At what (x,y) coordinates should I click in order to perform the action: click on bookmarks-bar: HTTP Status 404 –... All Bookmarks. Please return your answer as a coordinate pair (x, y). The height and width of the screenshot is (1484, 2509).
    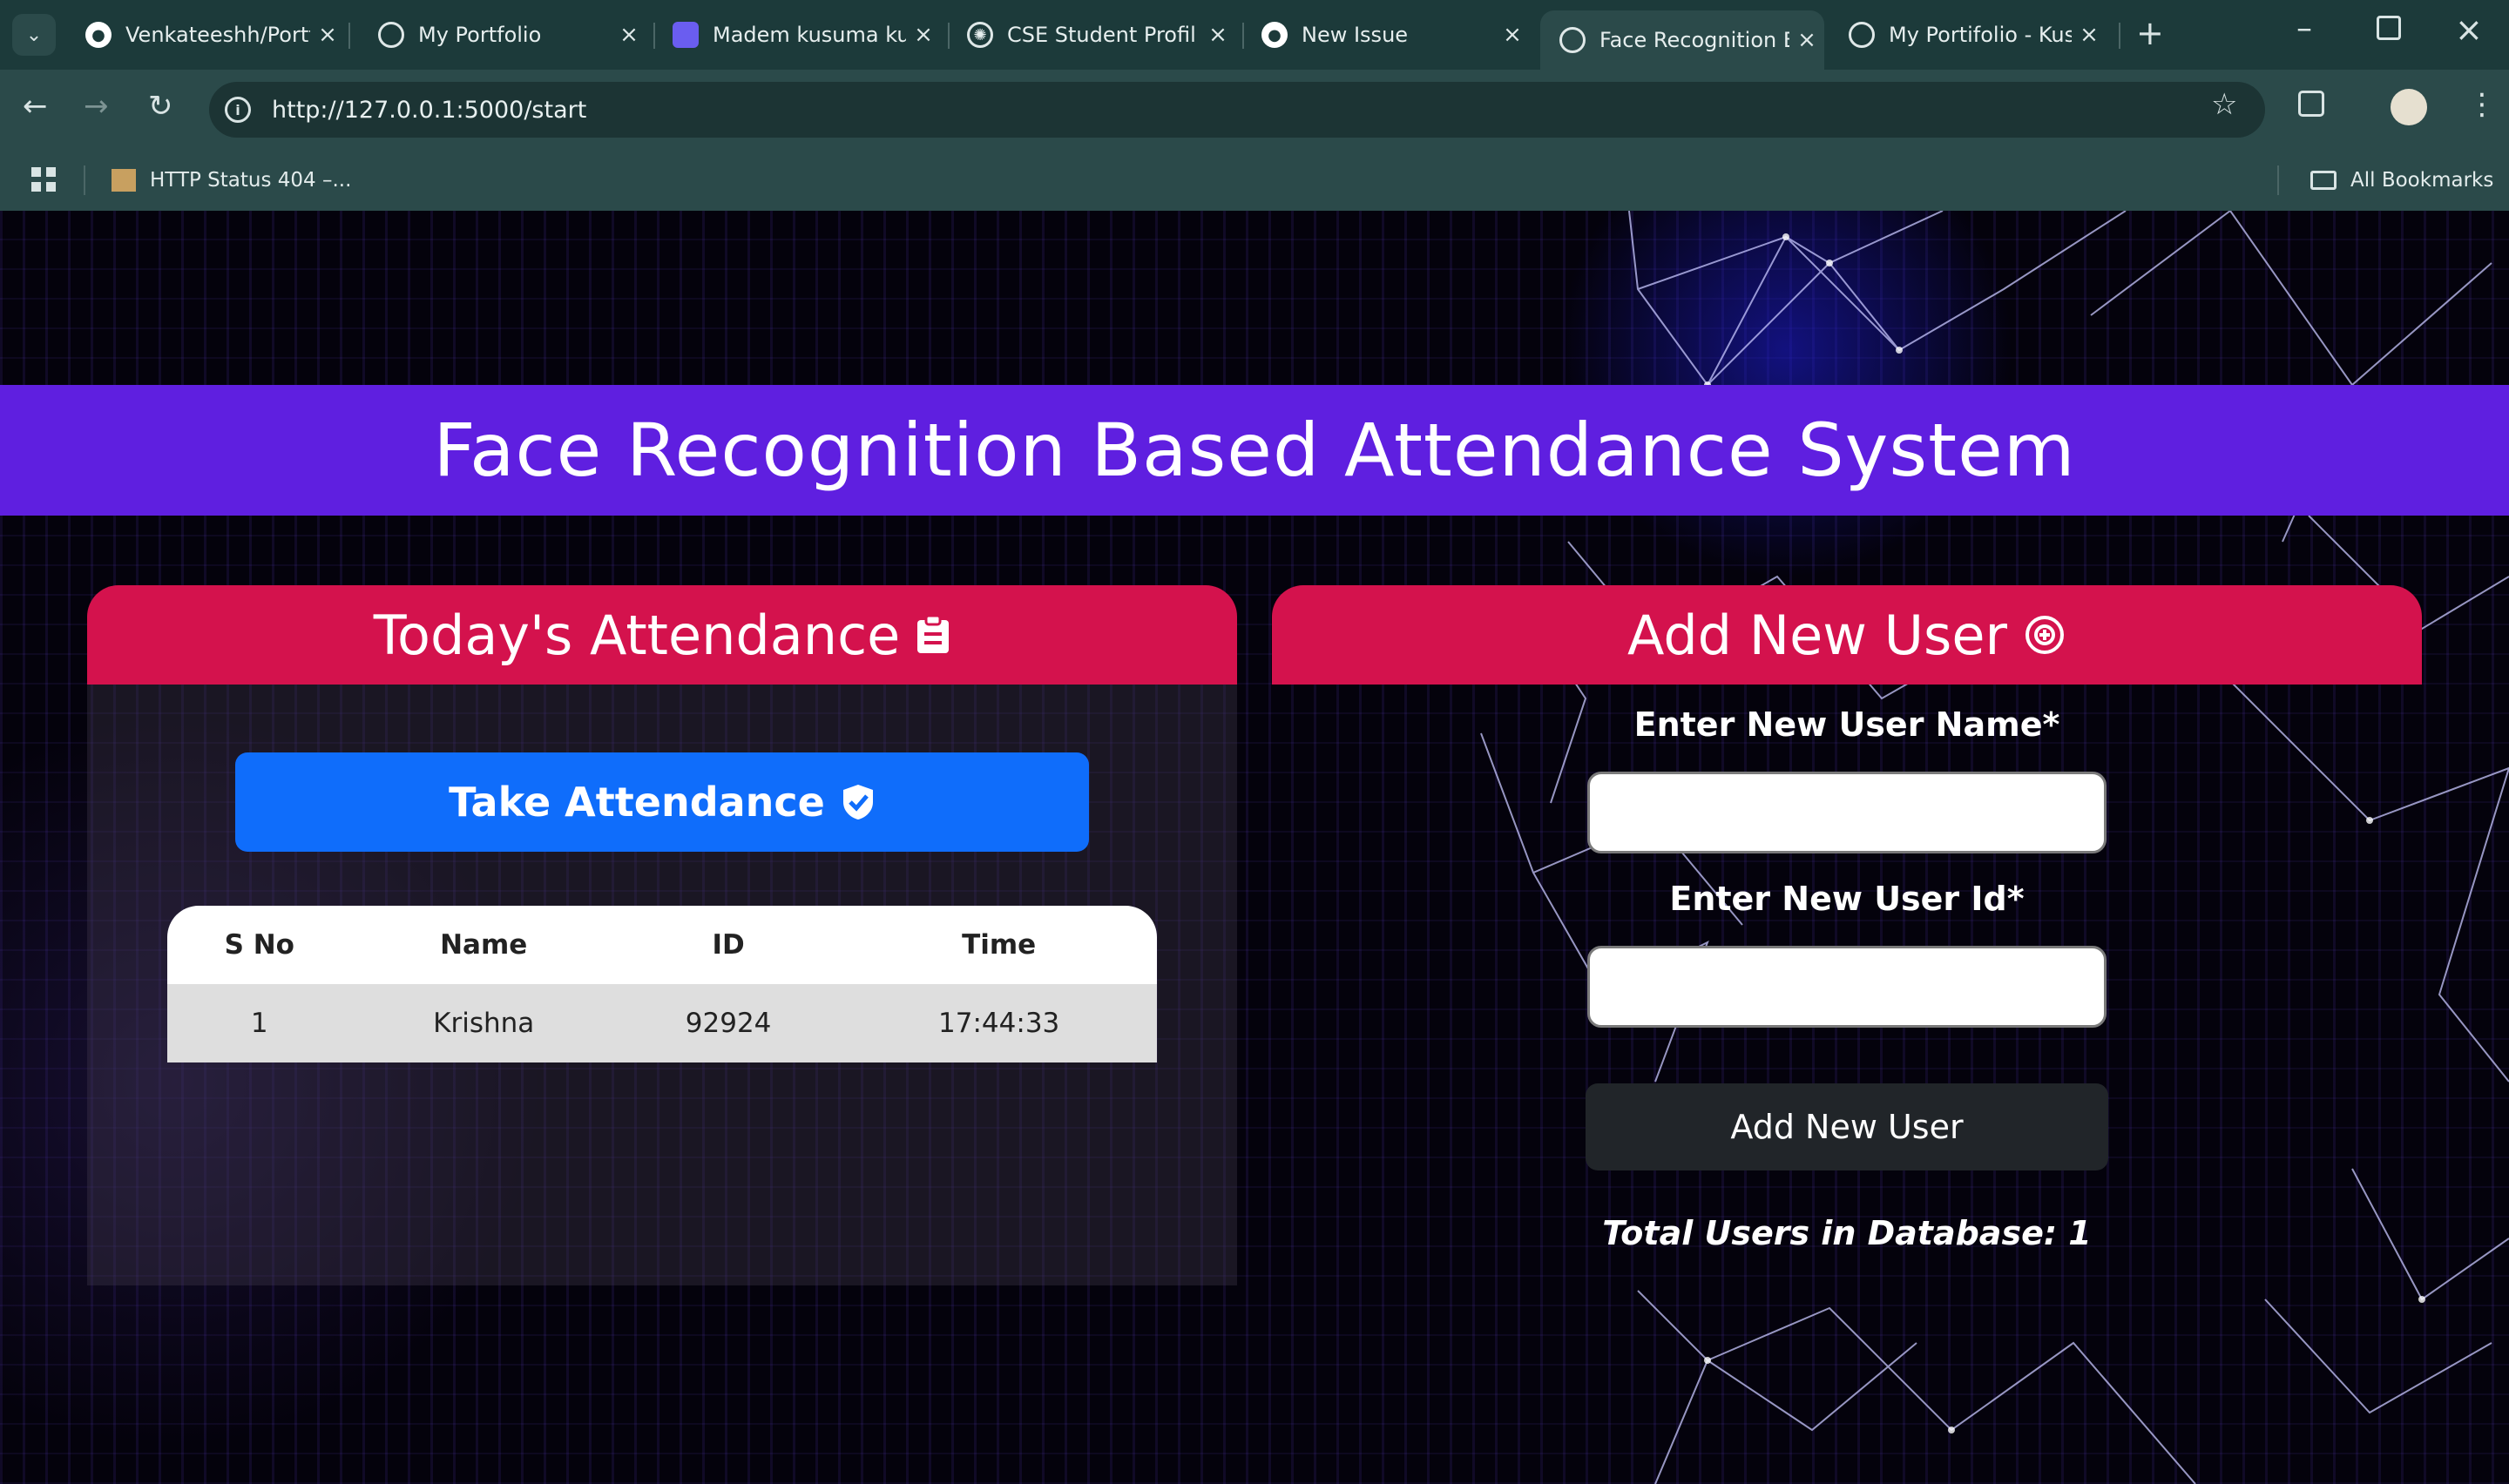
    Looking at the image, I should click on (1254, 181).